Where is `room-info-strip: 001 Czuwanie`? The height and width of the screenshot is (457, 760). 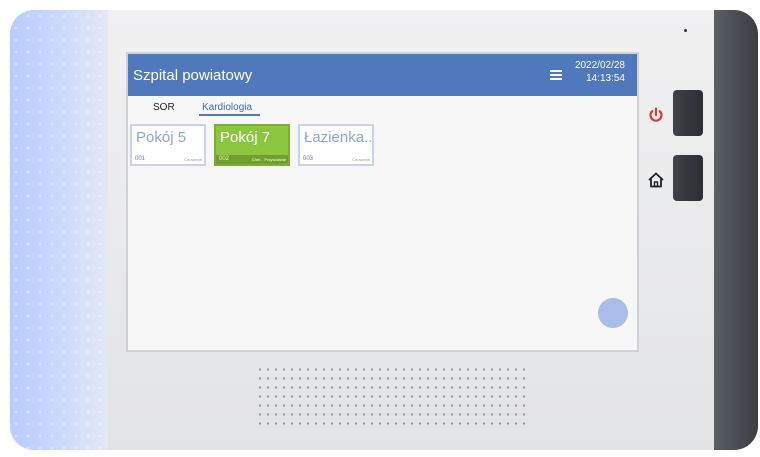
room-info-strip: 001 Czuwanie is located at coordinates (168, 159).